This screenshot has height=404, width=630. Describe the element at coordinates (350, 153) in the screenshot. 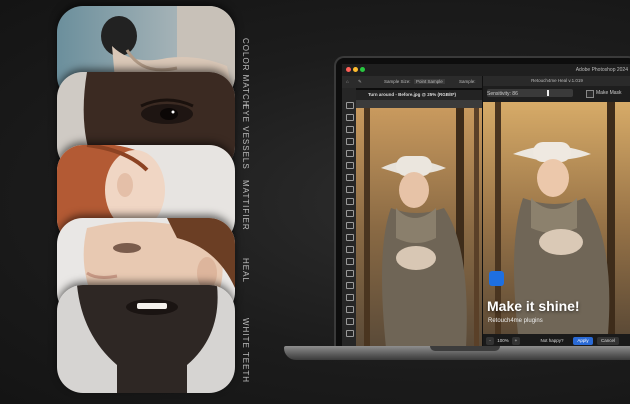

I see `frame-tool-icon` at that location.